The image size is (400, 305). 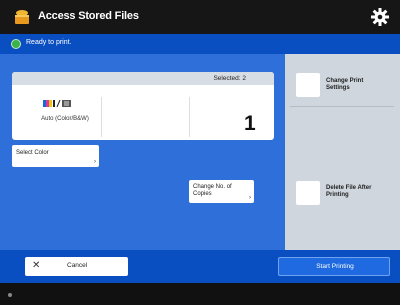 I want to click on change-copies-label: Change No. of Copies, so click(x=212, y=190).